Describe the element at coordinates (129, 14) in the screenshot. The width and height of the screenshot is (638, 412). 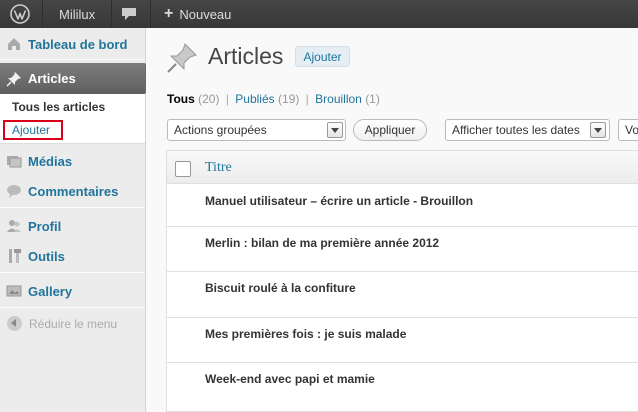
I see `comments-bubble-icon` at that location.